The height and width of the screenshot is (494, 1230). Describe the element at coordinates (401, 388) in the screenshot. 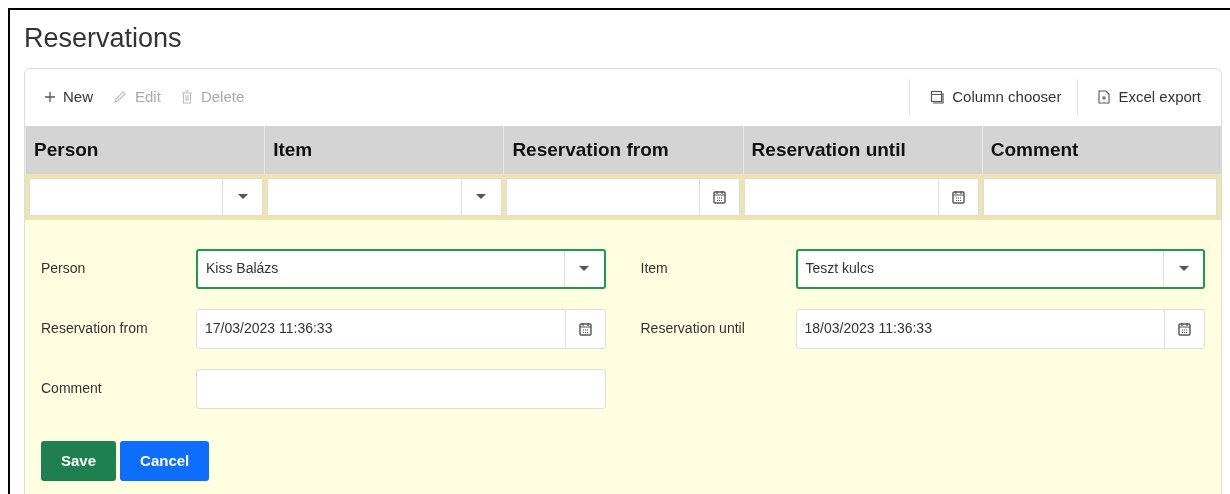

I see `input-field` at that location.